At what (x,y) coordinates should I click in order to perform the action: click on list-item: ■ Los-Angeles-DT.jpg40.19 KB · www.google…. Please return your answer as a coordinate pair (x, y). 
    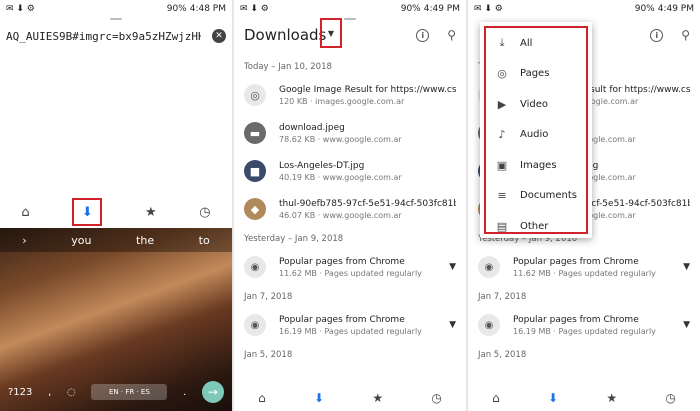
    Looking at the image, I should click on (350, 171).